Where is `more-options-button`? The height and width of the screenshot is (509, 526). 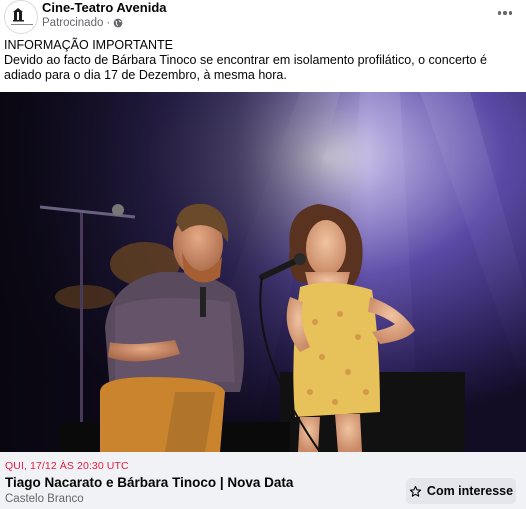
more-options-button is located at coordinates (505, 13).